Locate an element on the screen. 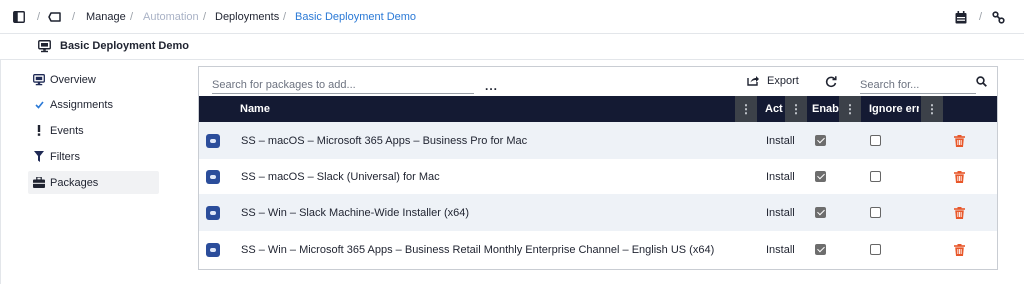  sidebar-toggle-icon is located at coordinates (19, 17).